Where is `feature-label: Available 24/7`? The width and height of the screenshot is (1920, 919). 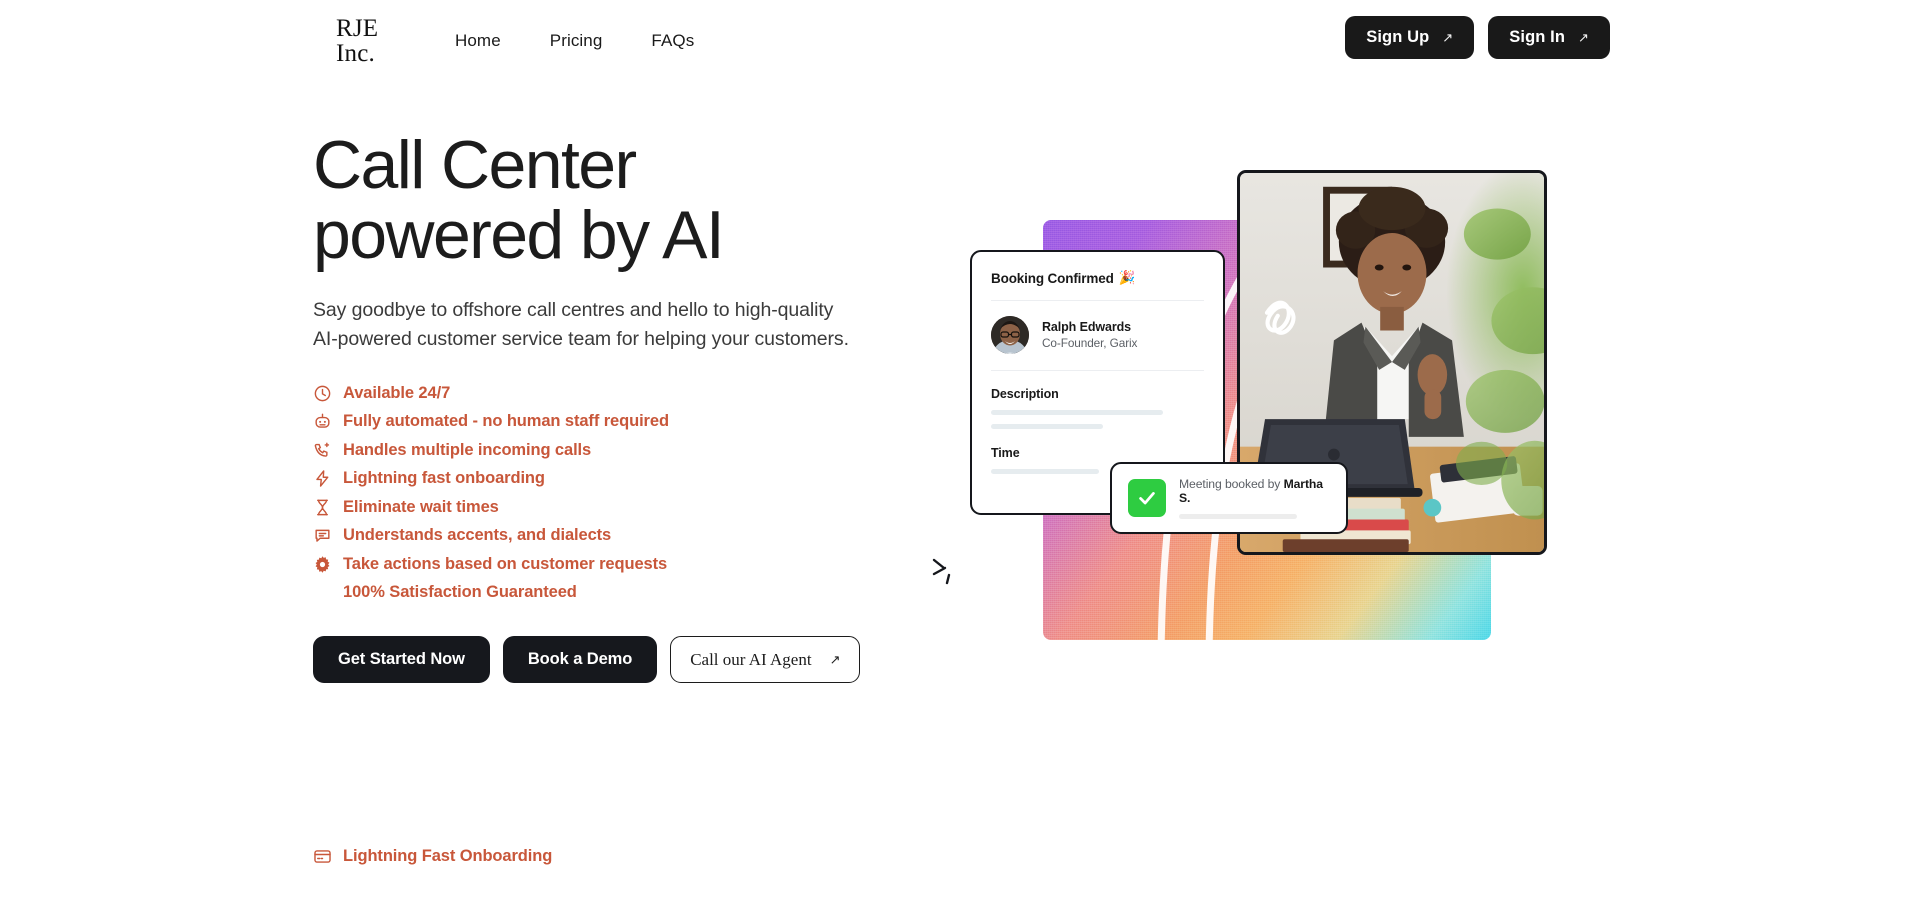 feature-label: Available 24/7 is located at coordinates (397, 392).